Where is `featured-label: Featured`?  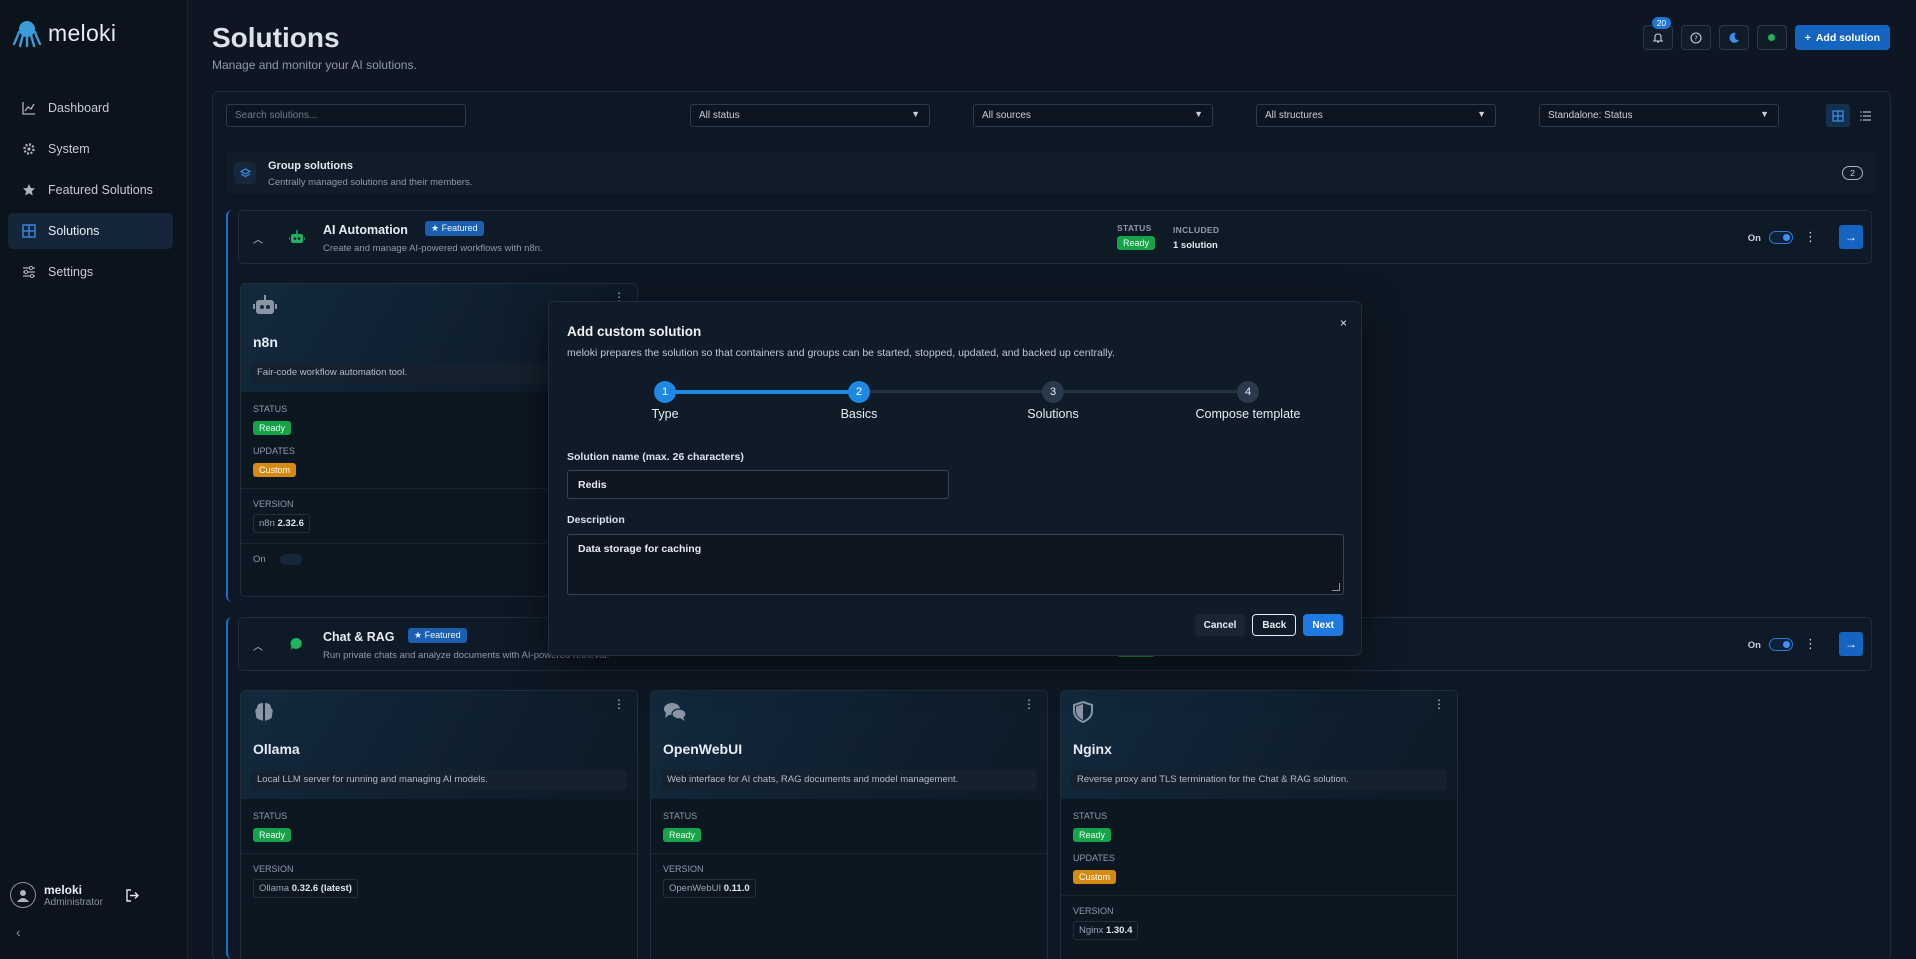 featured-label: Featured is located at coordinates (442, 635).